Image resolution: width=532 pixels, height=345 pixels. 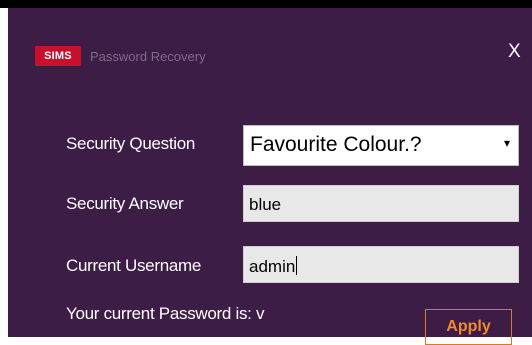 I want to click on apply-button: Apply, so click(x=468, y=327).